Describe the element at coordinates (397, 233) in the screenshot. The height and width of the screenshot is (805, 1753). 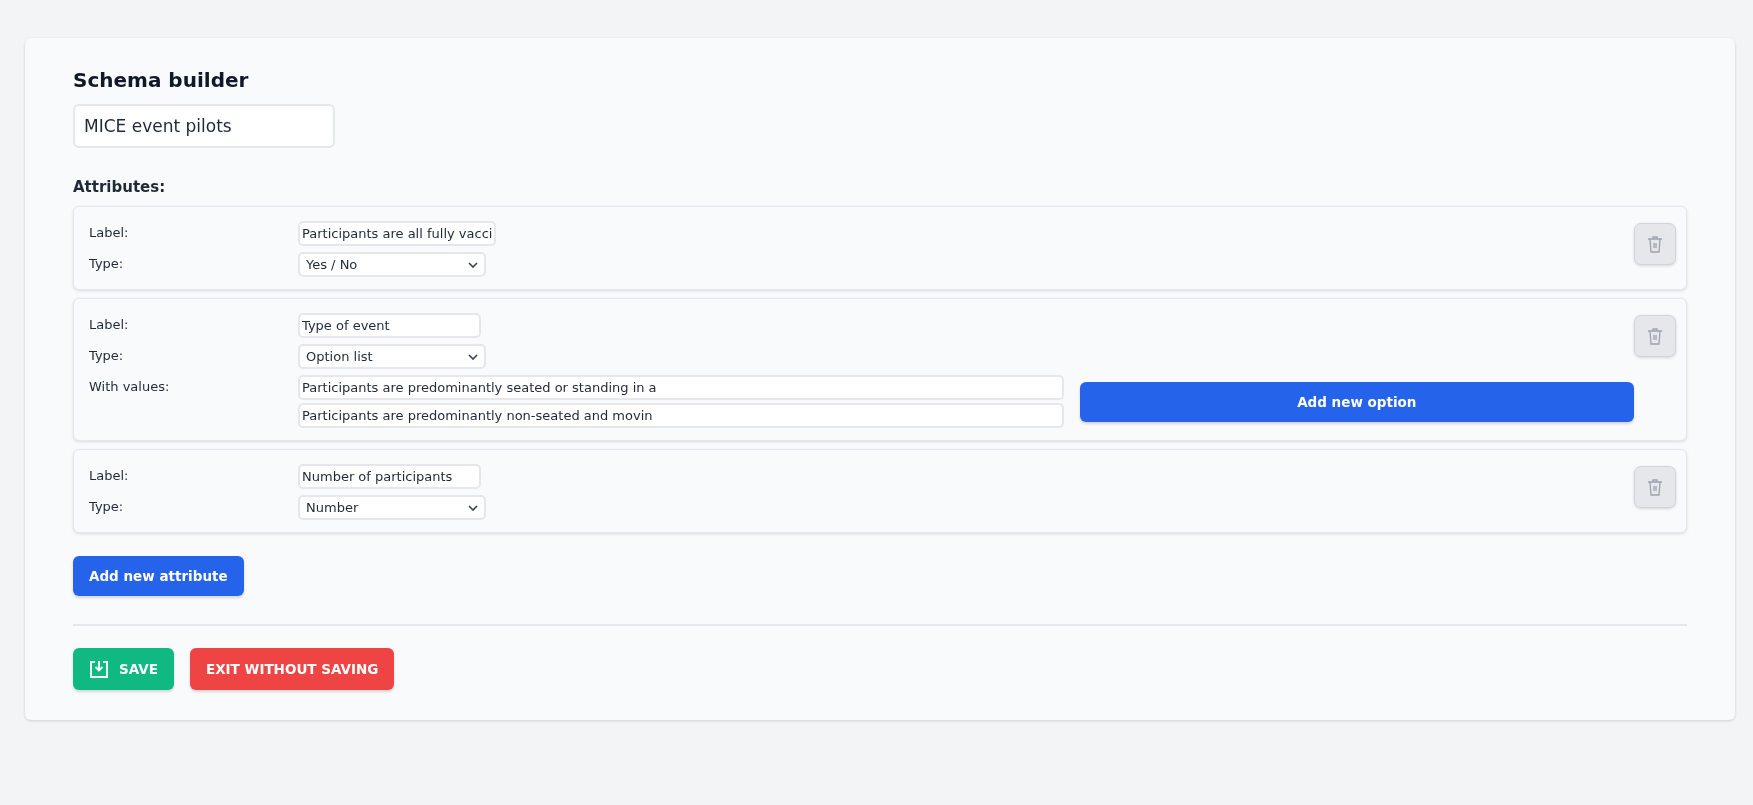
I see `label-field: Participants are all fully vacci` at that location.